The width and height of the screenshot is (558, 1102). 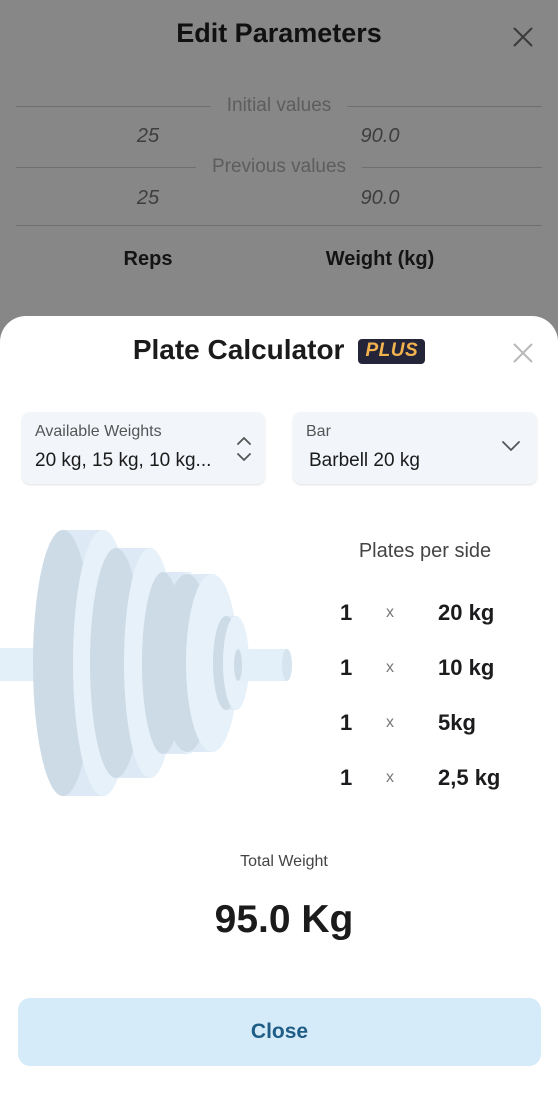 I want to click on plate-row: 1 x 20 kg, so click(x=440, y=615).